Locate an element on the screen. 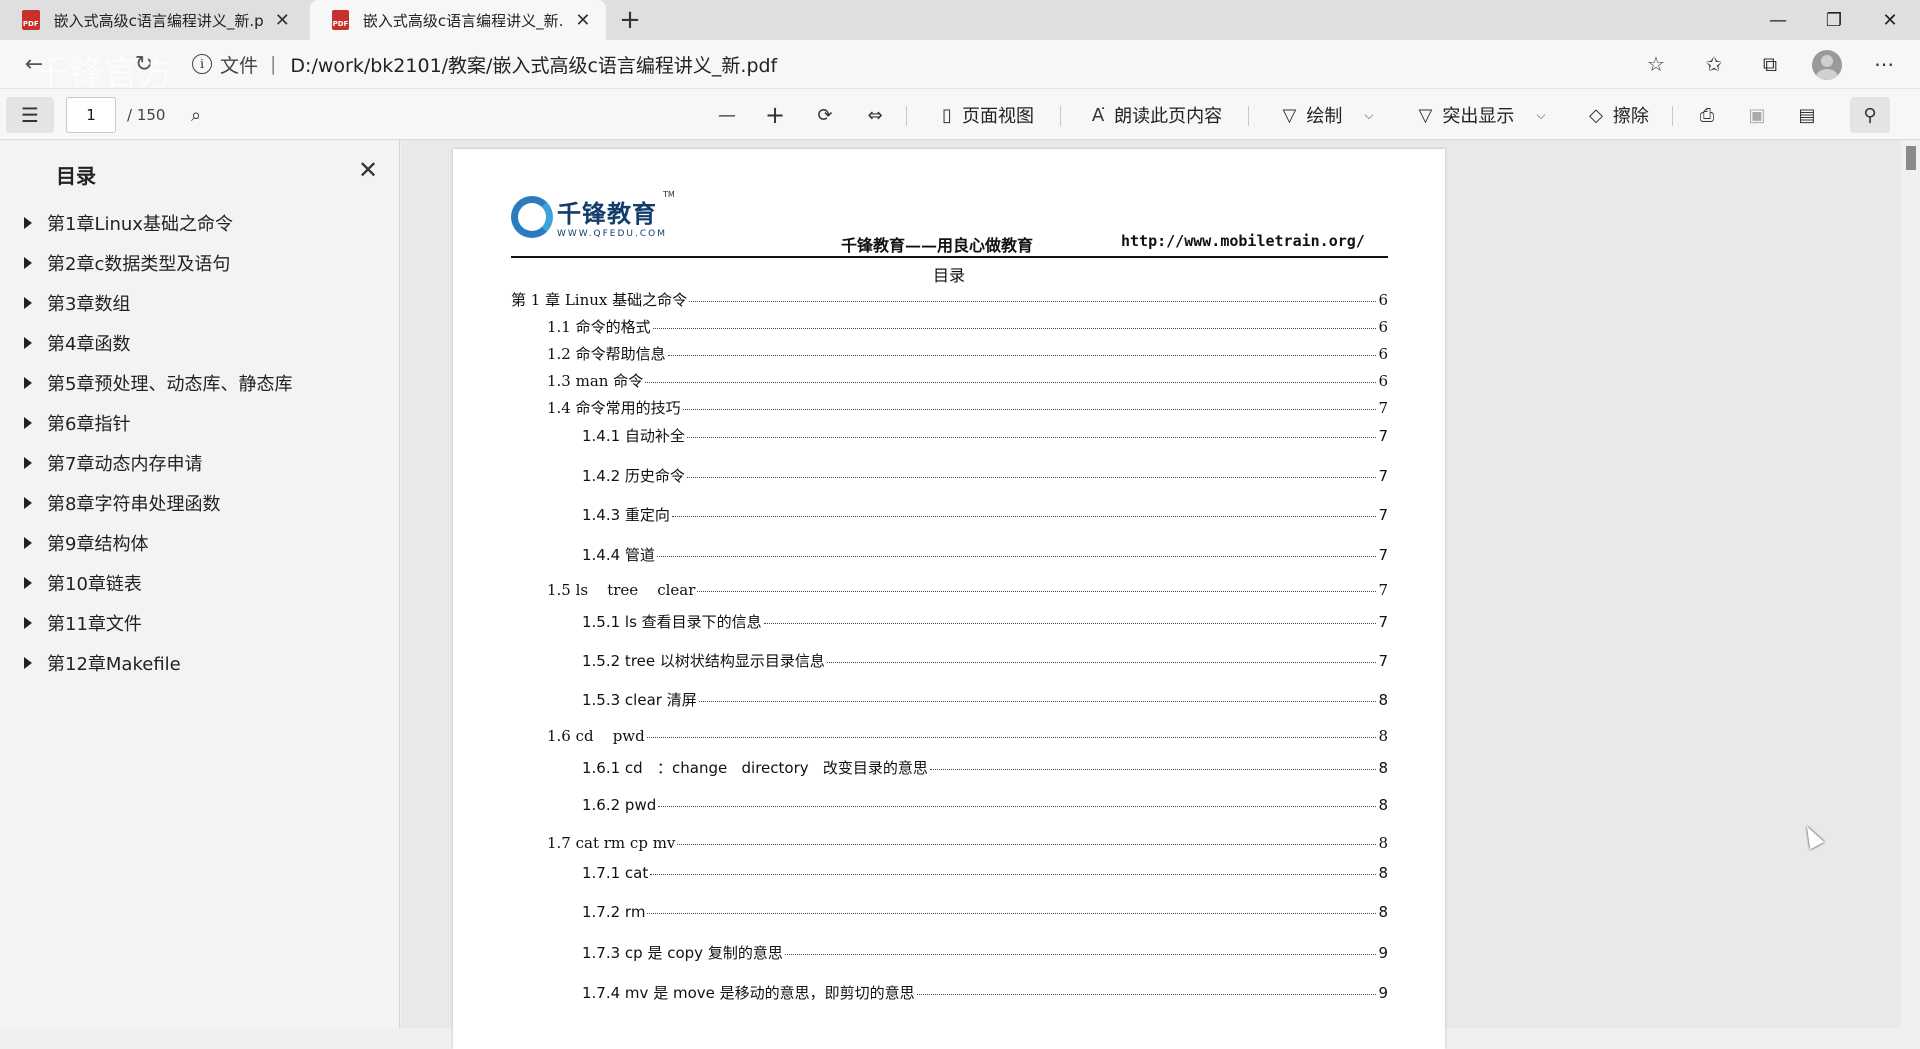  page-view-icon: ▯ is located at coordinates (947, 115).